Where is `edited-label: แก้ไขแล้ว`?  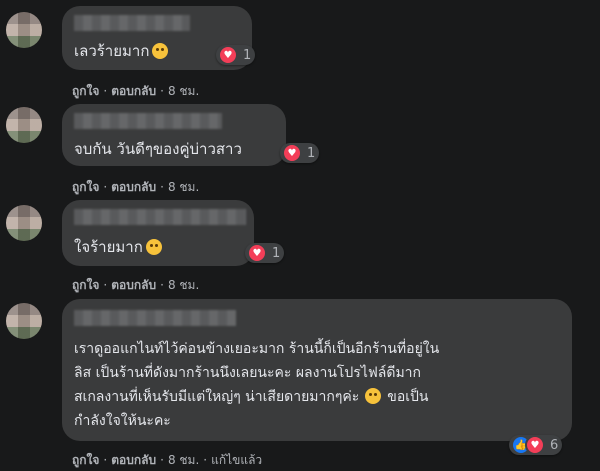 edited-label: แก้ไขแล้ว is located at coordinates (236, 460).